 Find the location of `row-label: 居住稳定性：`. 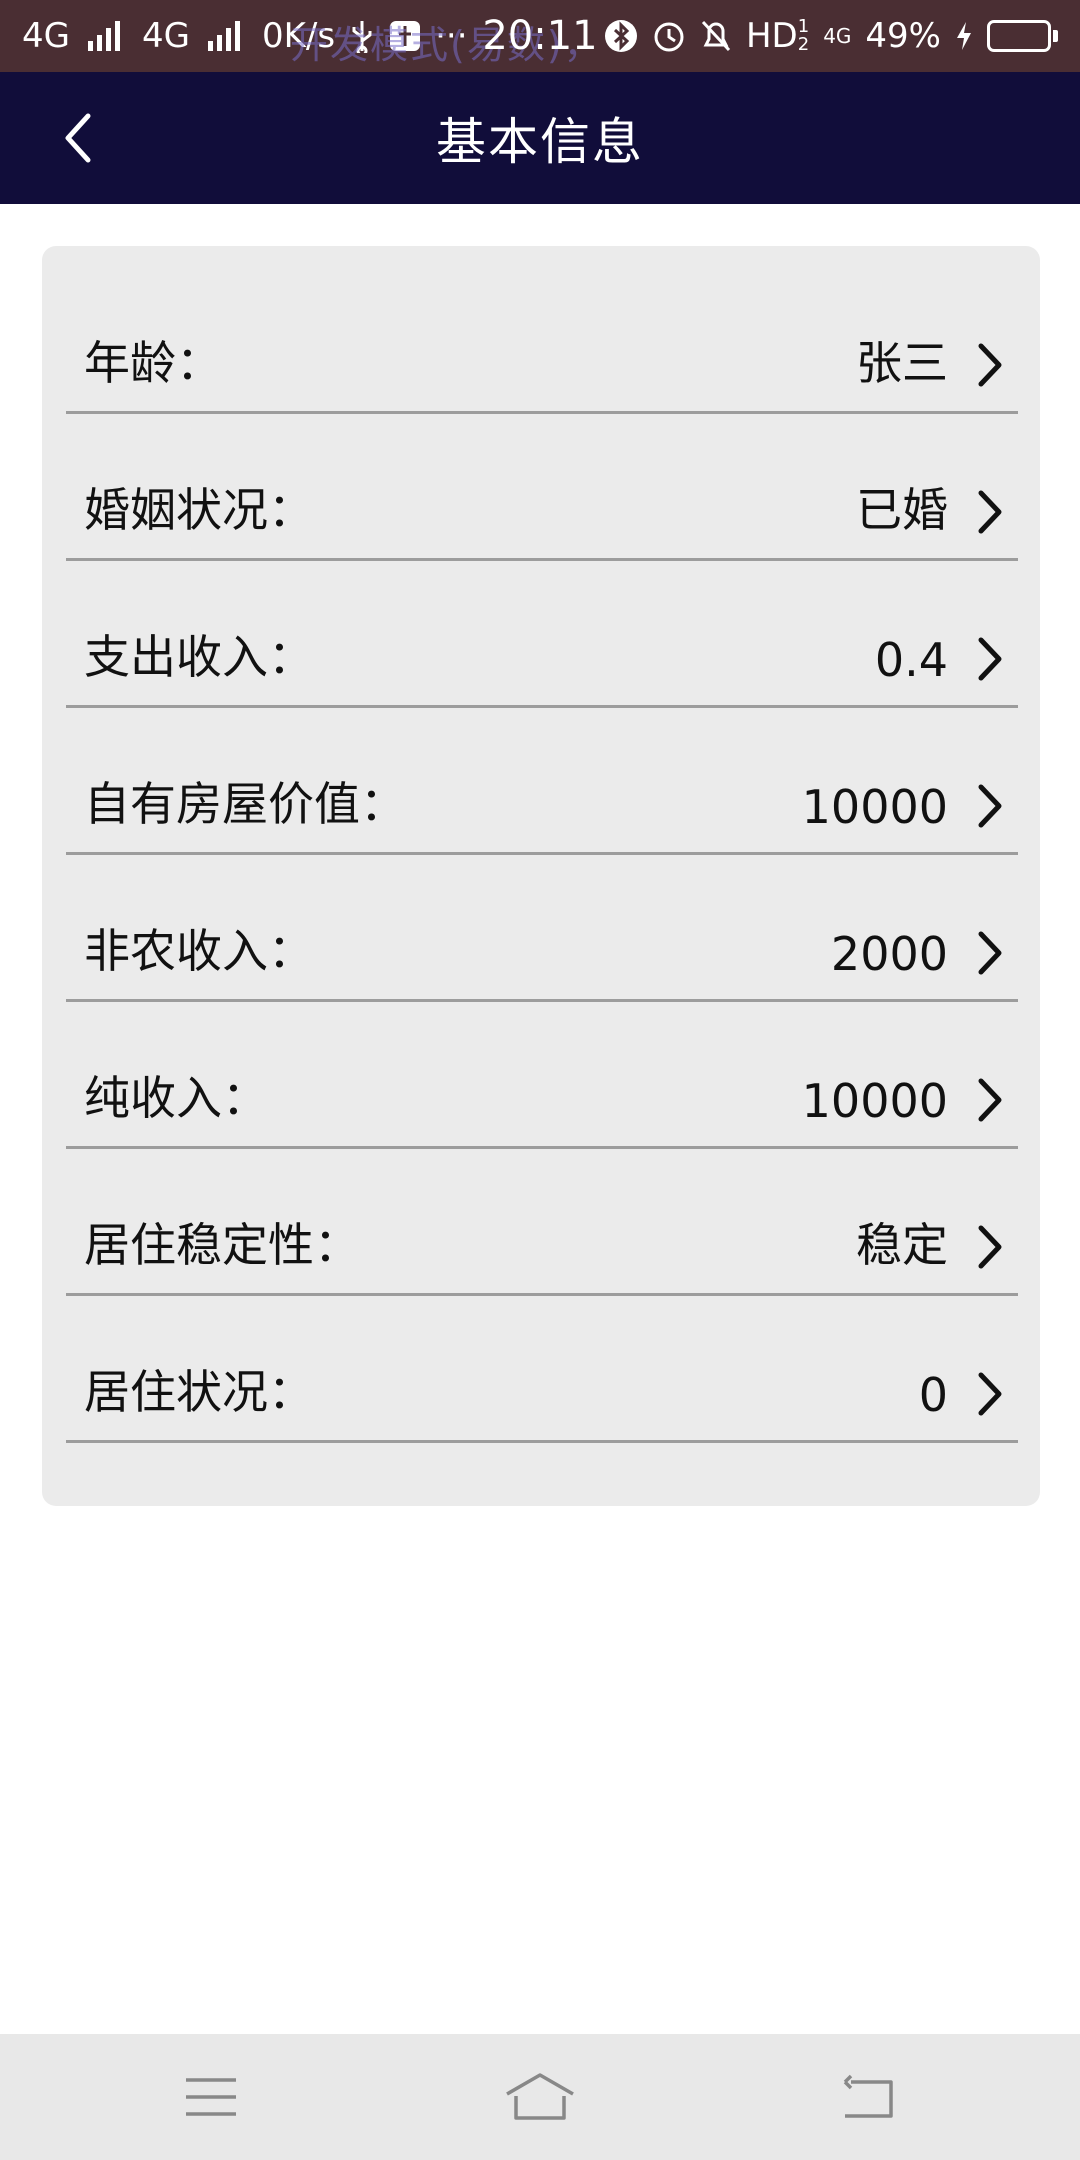

row-label: 居住稳定性： is located at coordinates (222, 1245).